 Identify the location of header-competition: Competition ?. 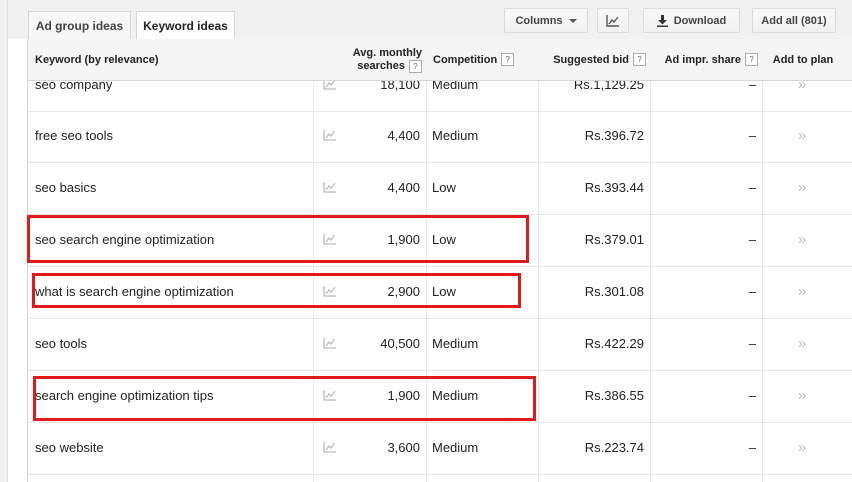
(483, 59).